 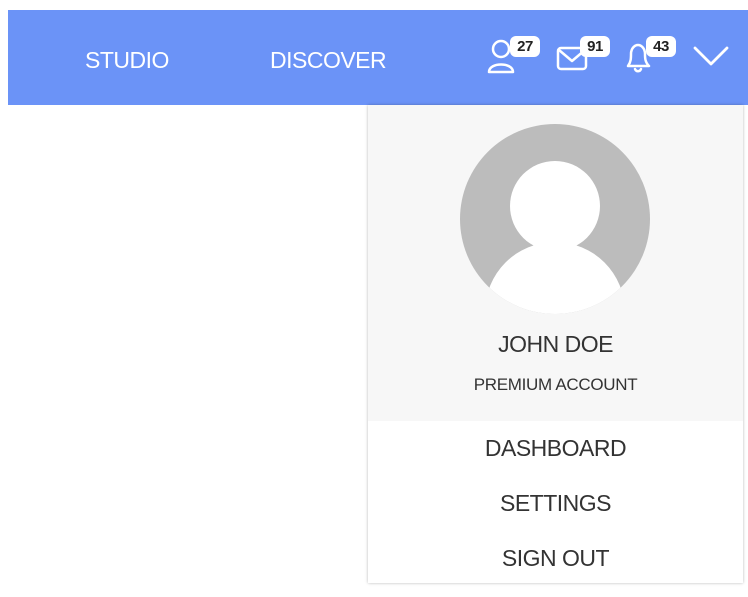 I want to click on chevron-down-icon, so click(x=711, y=56).